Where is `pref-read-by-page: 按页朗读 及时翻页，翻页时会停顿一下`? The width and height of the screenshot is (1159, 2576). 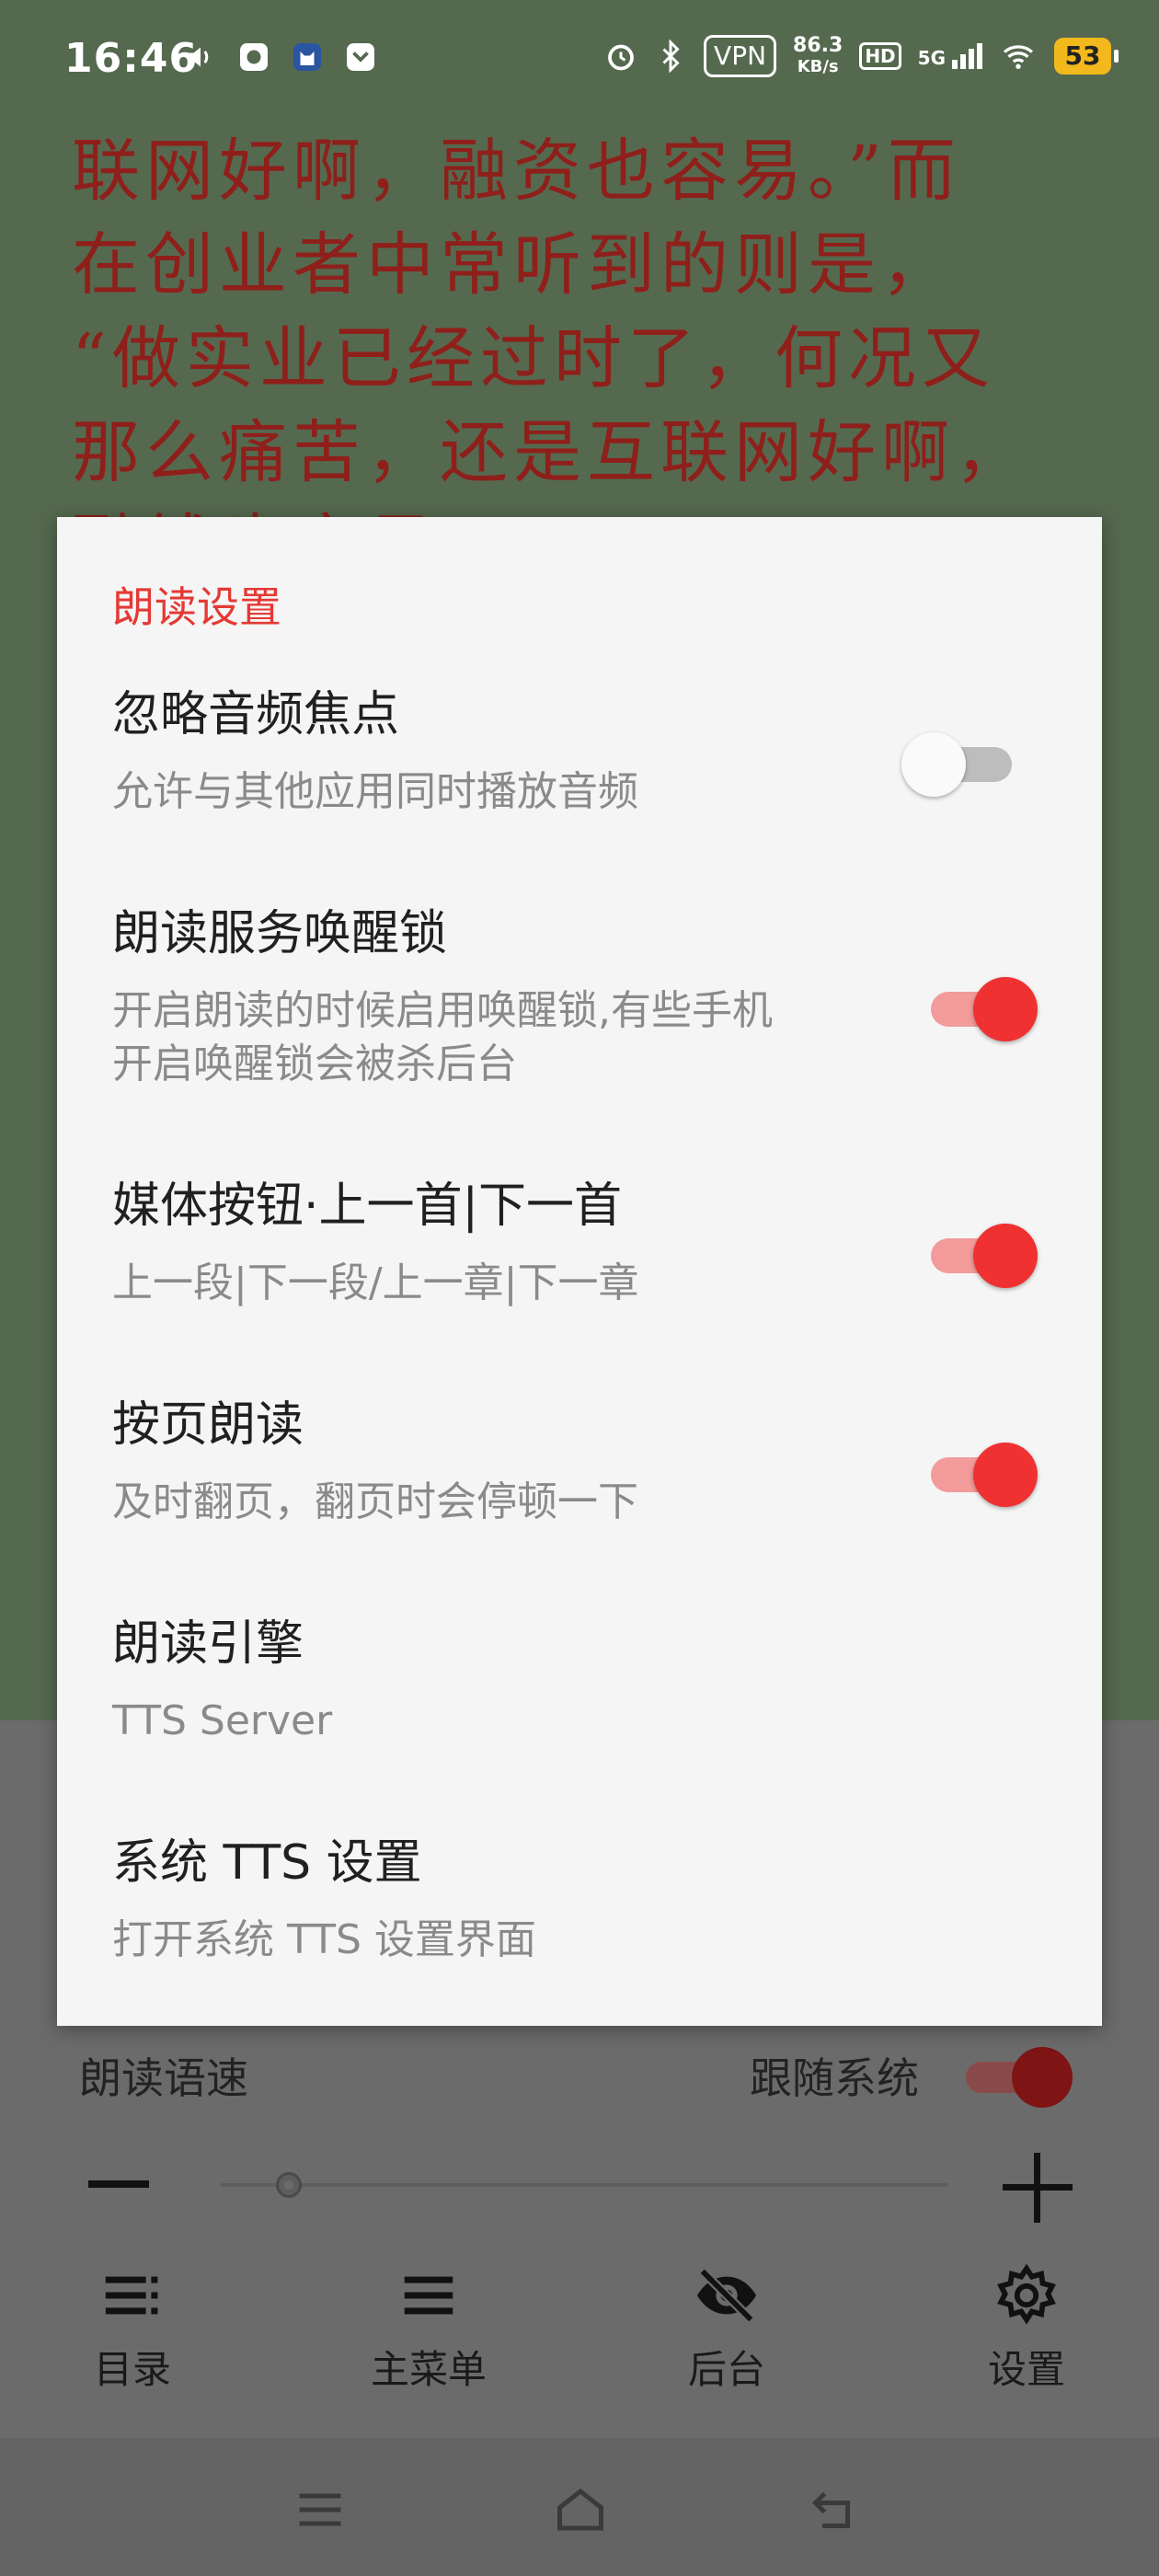
pref-read-by-page: 按页朗读 及时翻页，翻页时会停顿一下 is located at coordinates (579, 1461).